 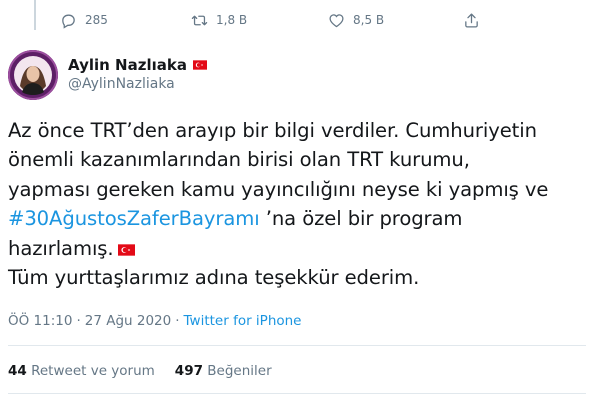 I want to click on like-stat: 497 Beğeniler, so click(x=223, y=371).